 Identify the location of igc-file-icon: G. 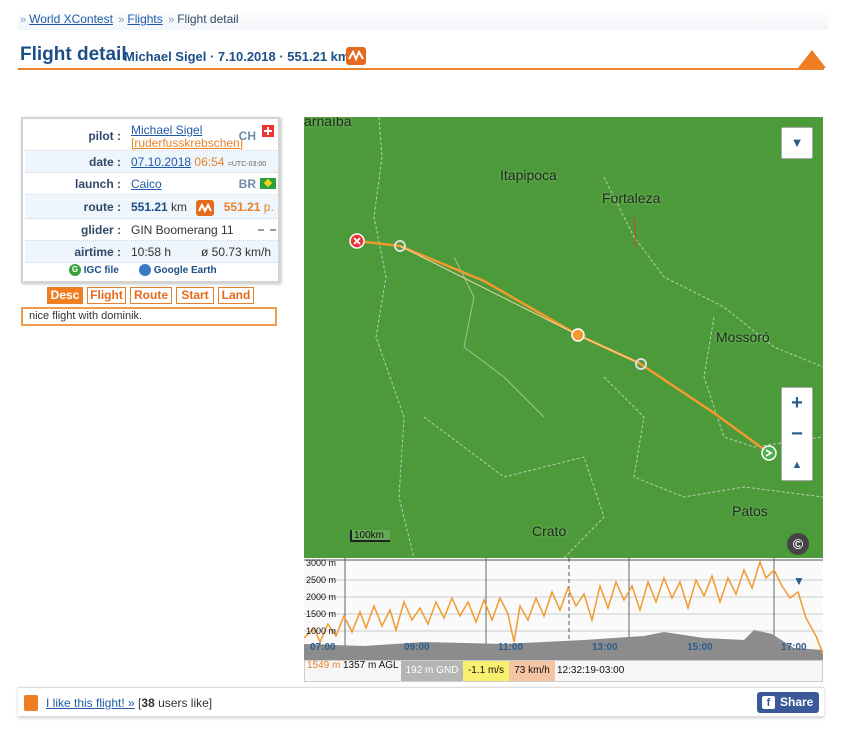
(75, 270).